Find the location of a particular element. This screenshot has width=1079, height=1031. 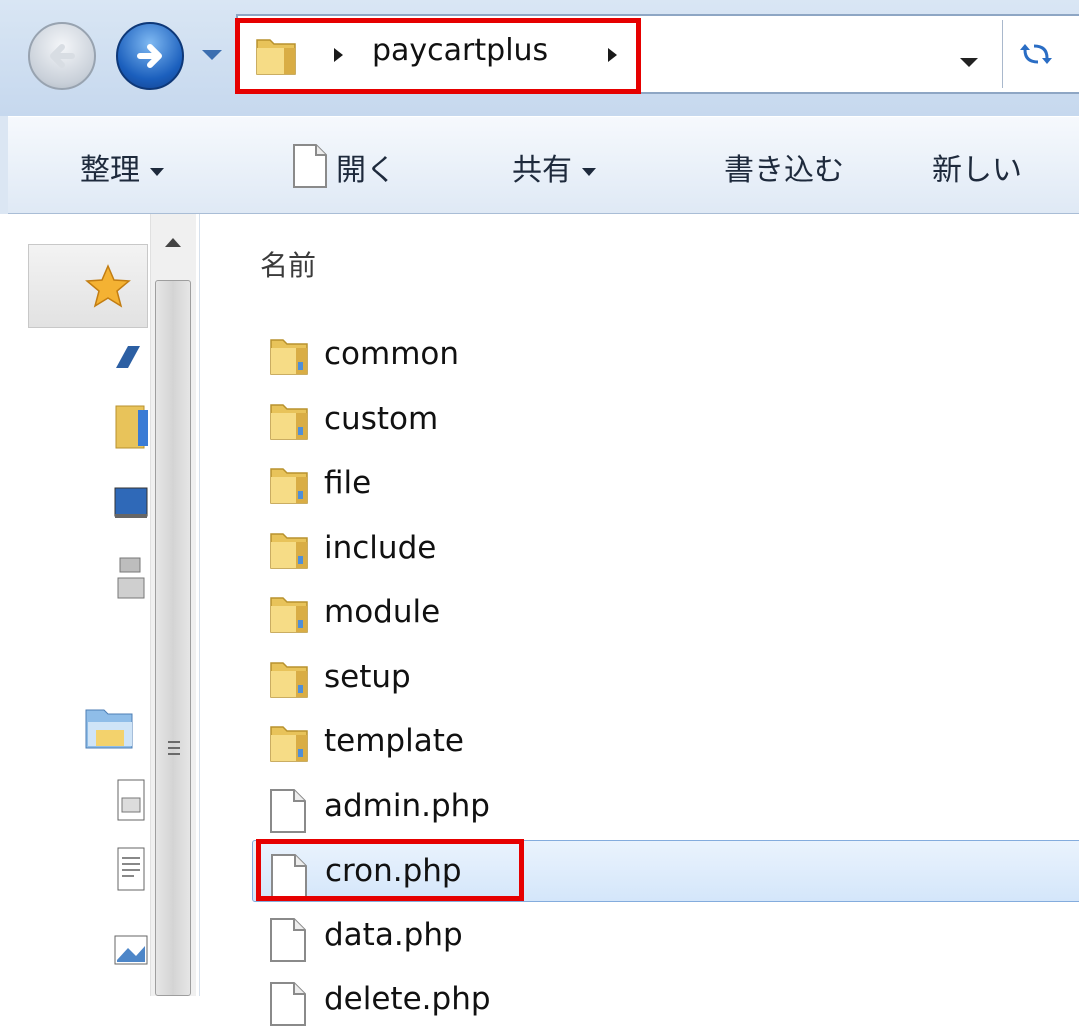

address-history-dropdown is located at coordinates (969, 62).